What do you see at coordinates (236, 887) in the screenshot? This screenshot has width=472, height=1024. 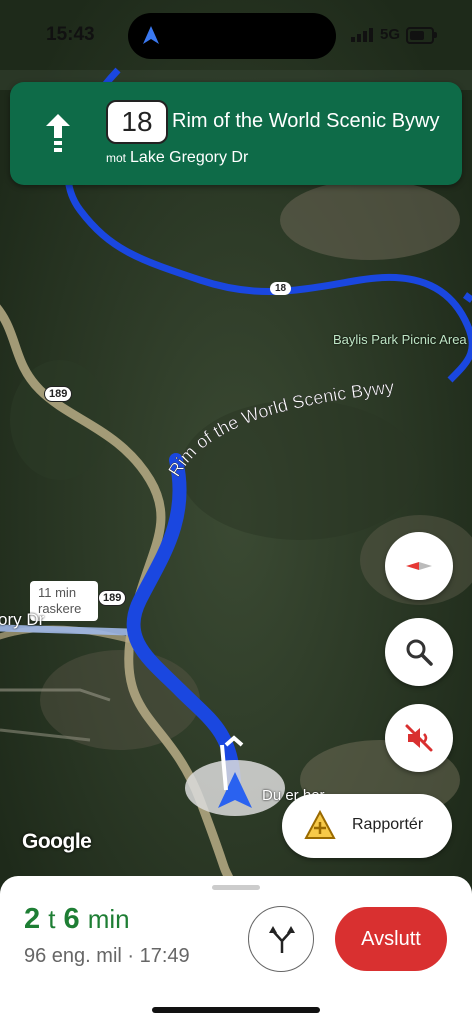 I see `sheet-handle` at bounding box center [236, 887].